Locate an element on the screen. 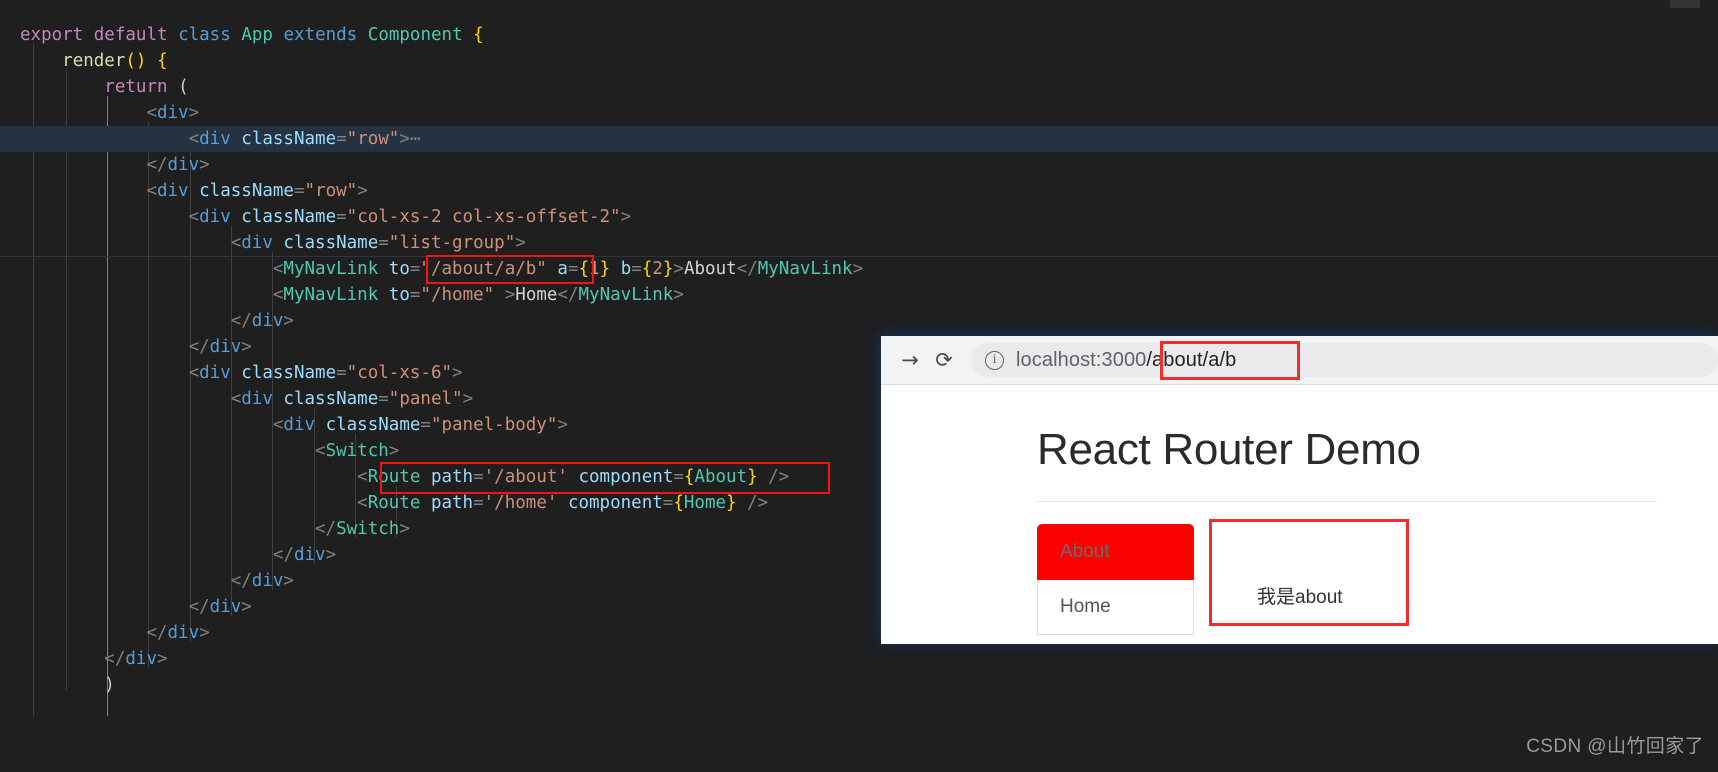  url-text: localhost:3000/about/a/b is located at coordinates (1126, 360).